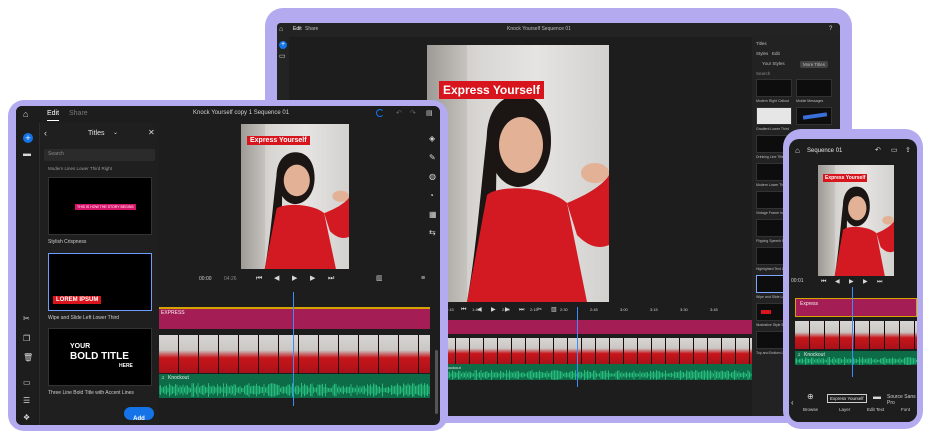 This screenshot has height=436, width=936. I want to click on title-item-label: Three Line Bold Title with Accent Lines, so click(91, 393).